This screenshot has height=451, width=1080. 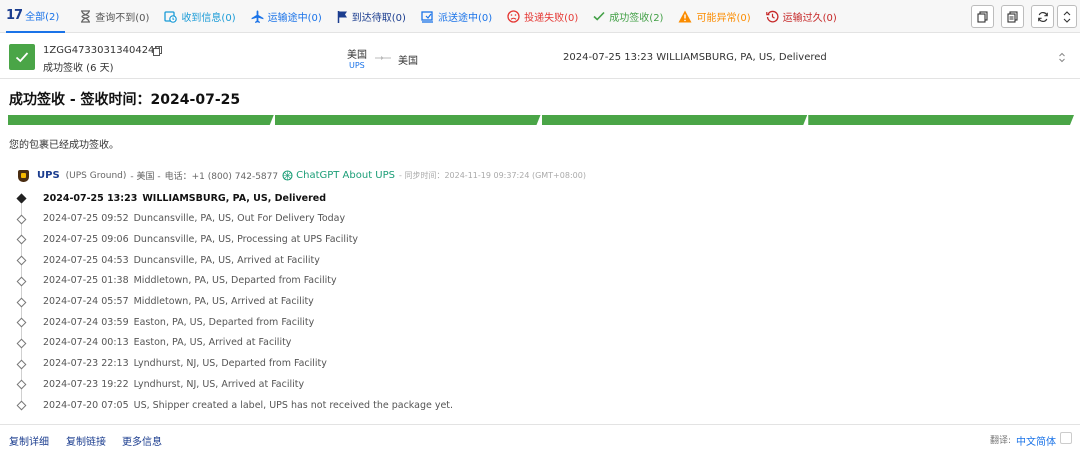 I want to click on event-datetime: 2024-07-25 09:06, so click(x=86, y=239).